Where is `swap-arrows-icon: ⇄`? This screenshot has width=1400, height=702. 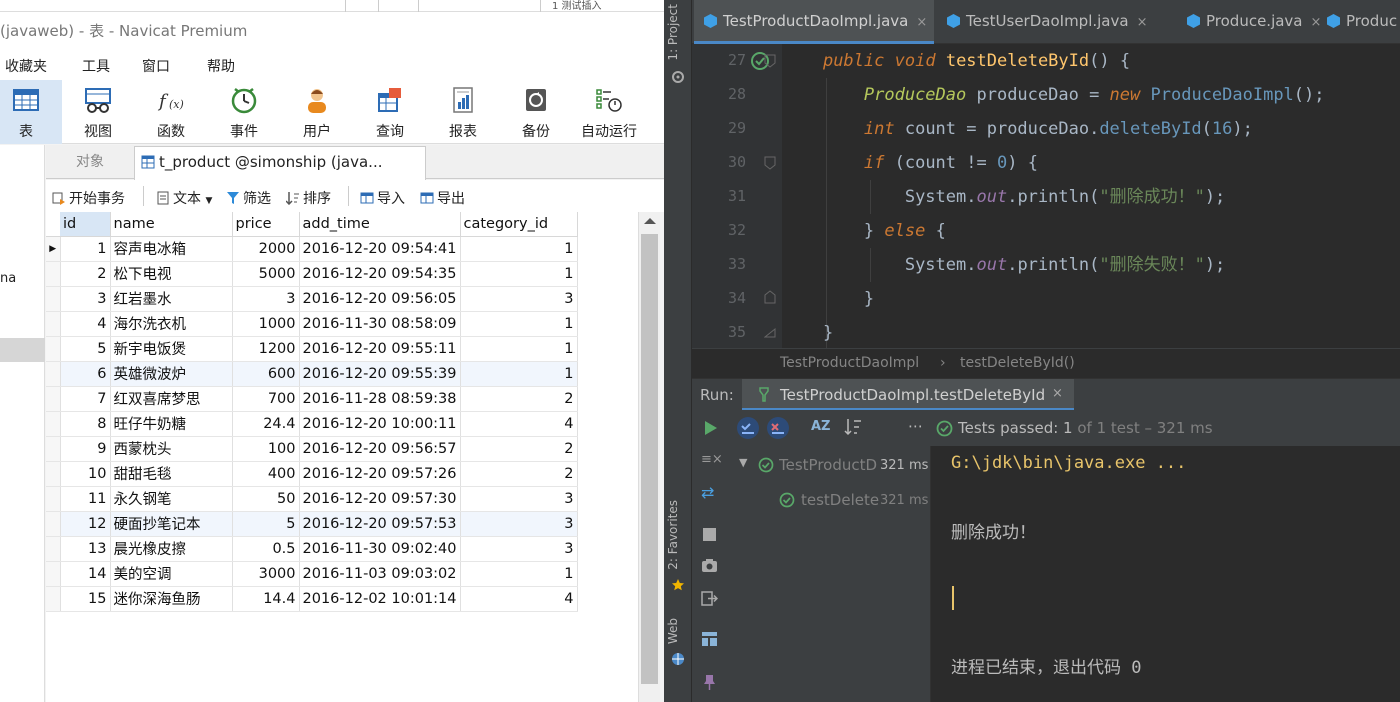 swap-arrows-icon: ⇄ is located at coordinates (707, 492).